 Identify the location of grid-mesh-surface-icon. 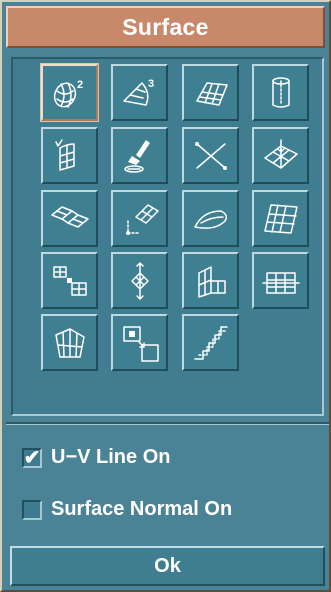
(211, 93).